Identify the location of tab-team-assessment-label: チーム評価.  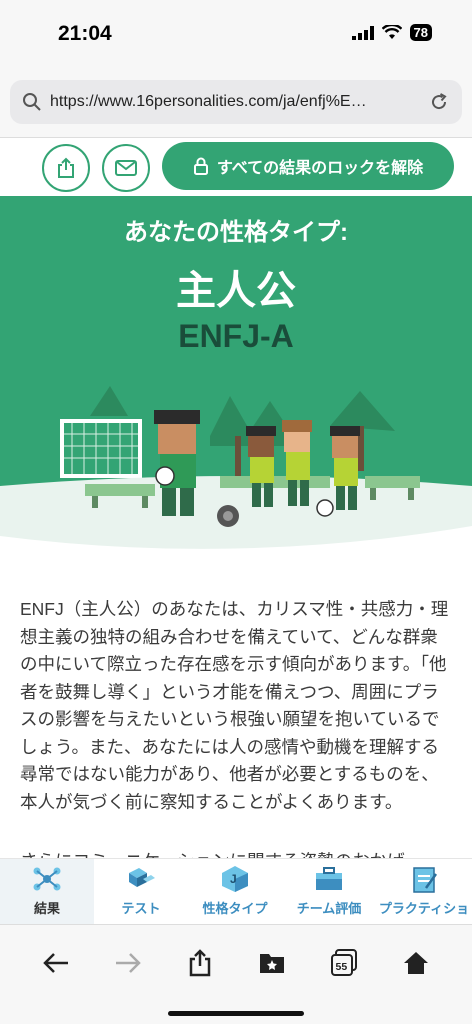
(329, 908).